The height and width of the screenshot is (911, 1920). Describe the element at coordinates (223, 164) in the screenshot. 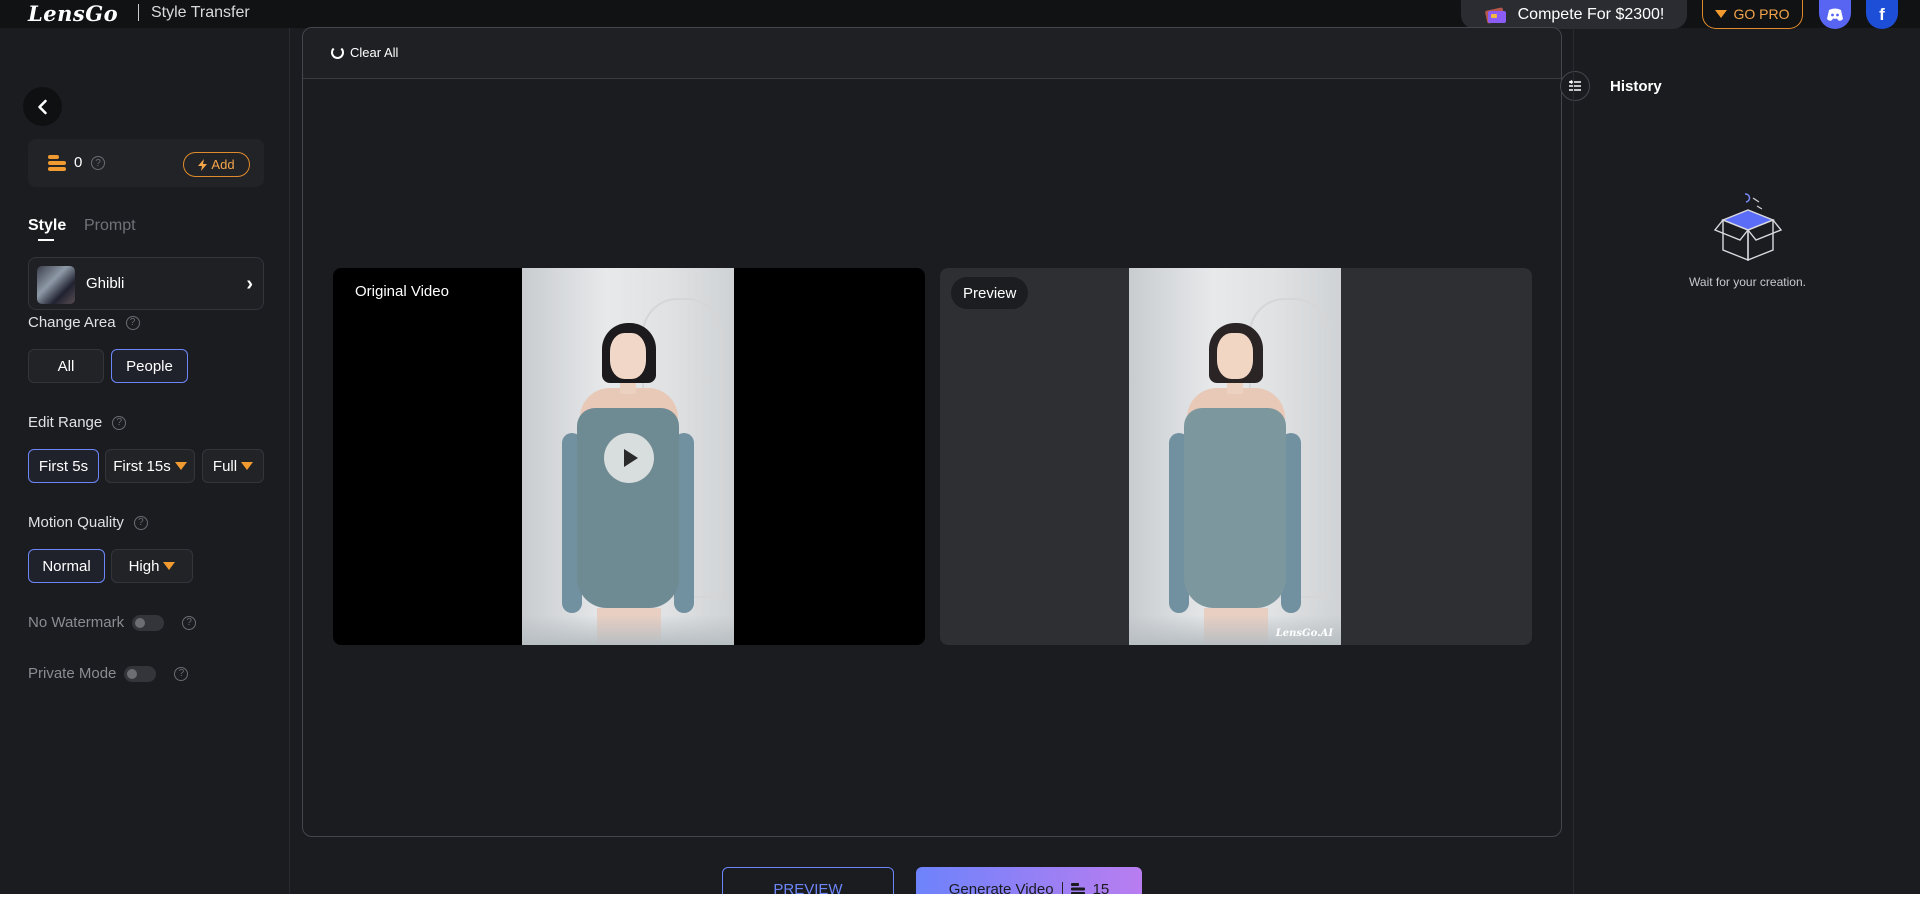

I see `add-credits-label: Add` at that location.